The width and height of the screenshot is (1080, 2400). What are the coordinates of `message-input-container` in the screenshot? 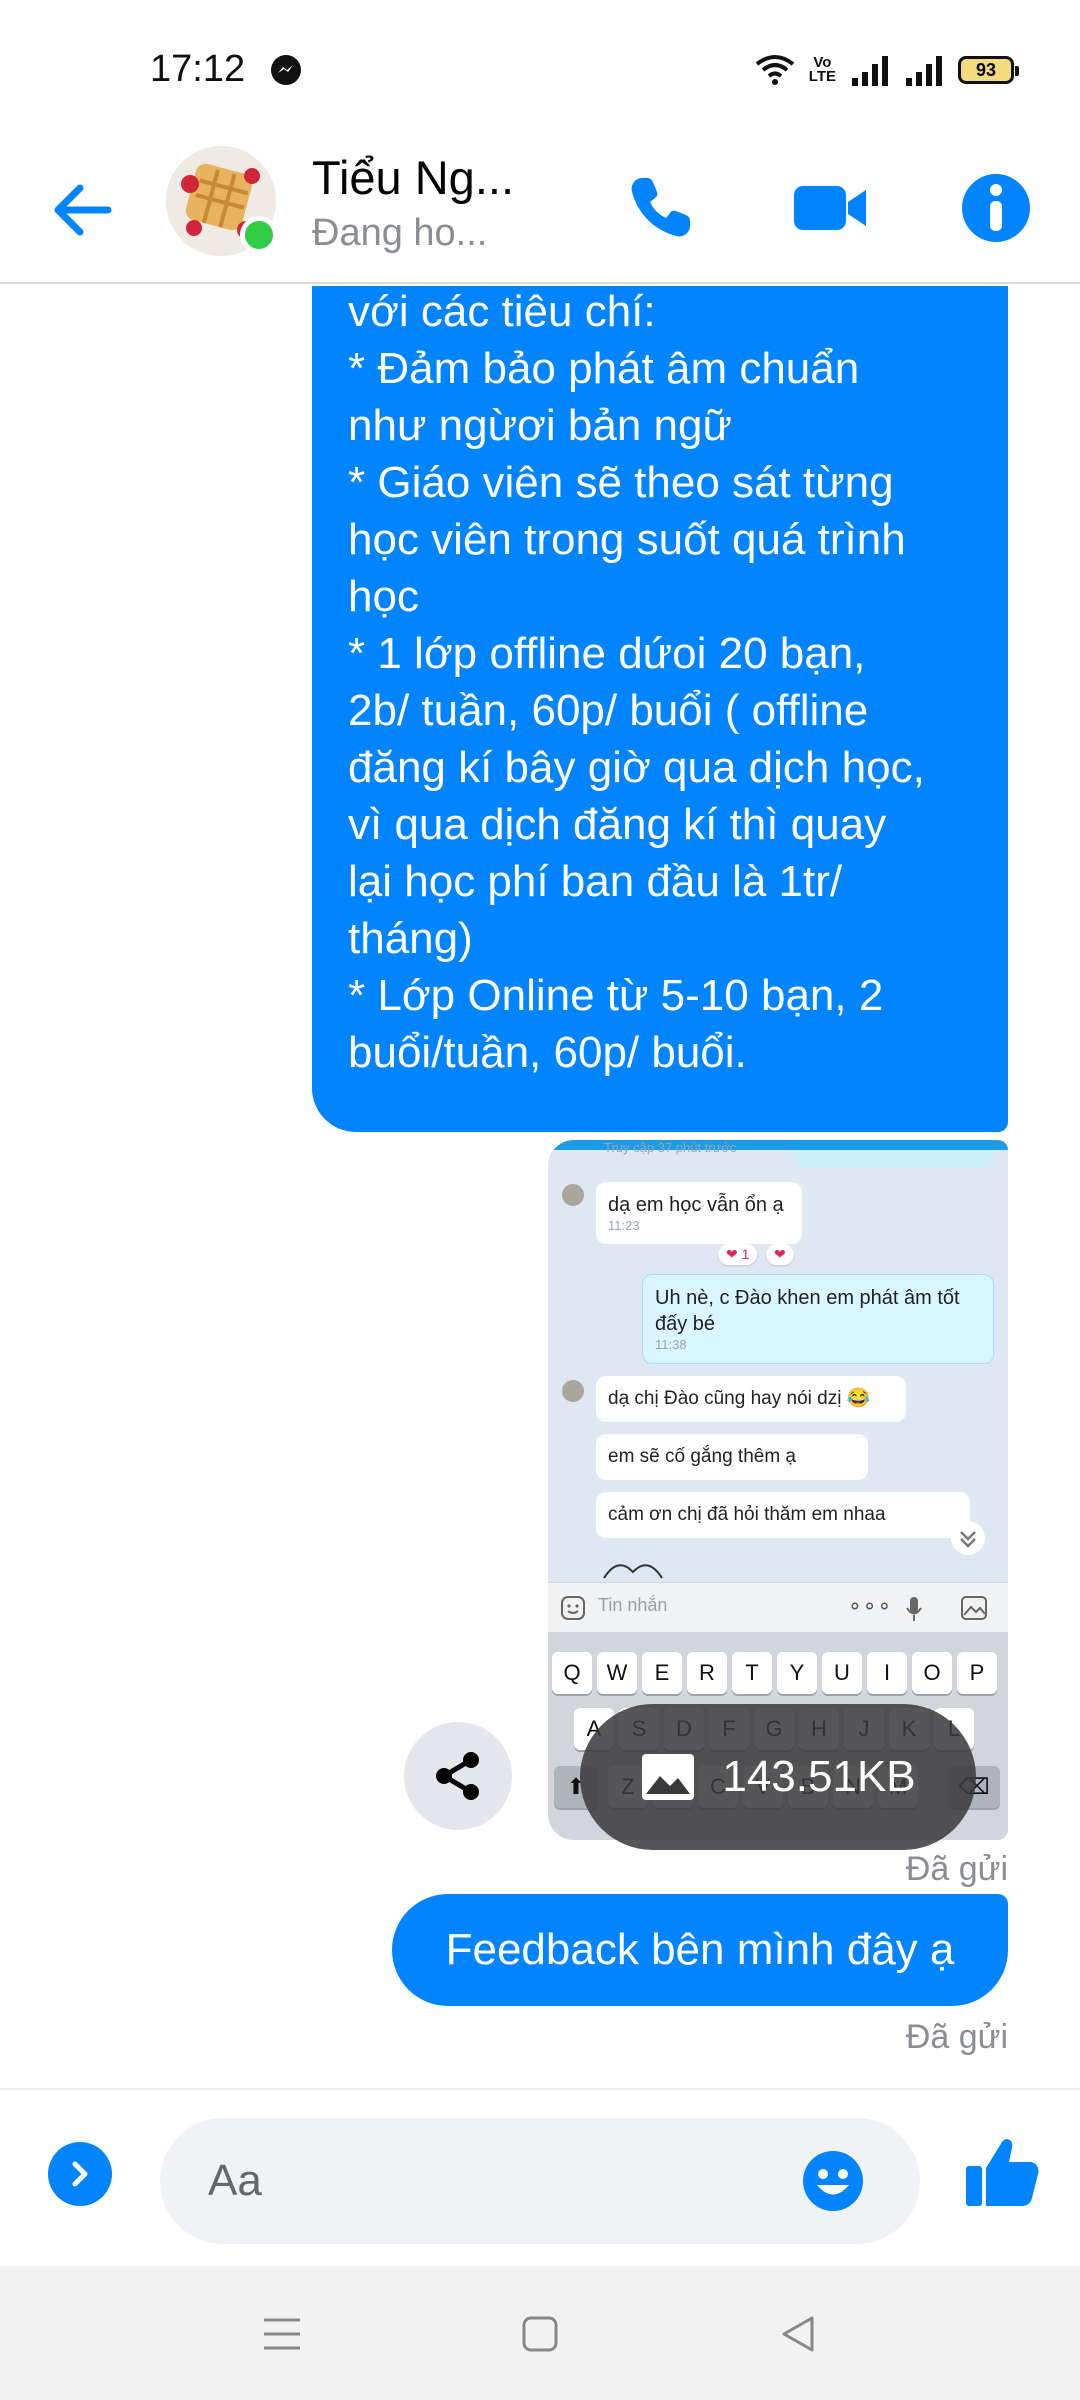 It's located at (540, 2181).